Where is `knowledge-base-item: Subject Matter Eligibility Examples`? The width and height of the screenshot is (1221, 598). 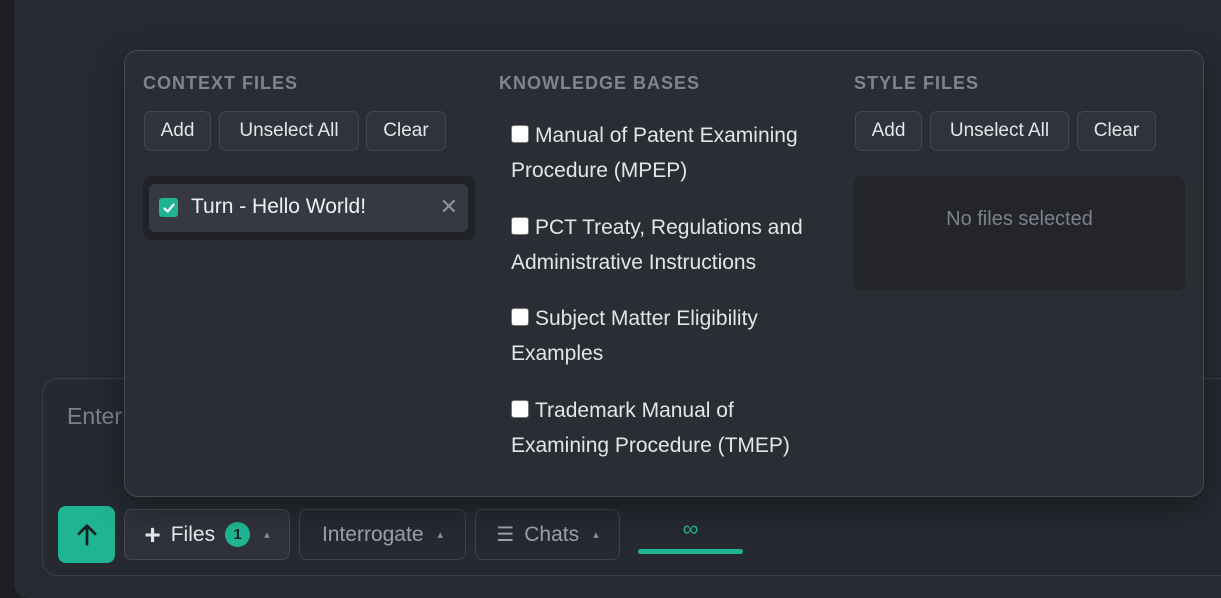 knowledge-base-item: Subject Matter Eligibility Examples is located at coordinates (671, 336).